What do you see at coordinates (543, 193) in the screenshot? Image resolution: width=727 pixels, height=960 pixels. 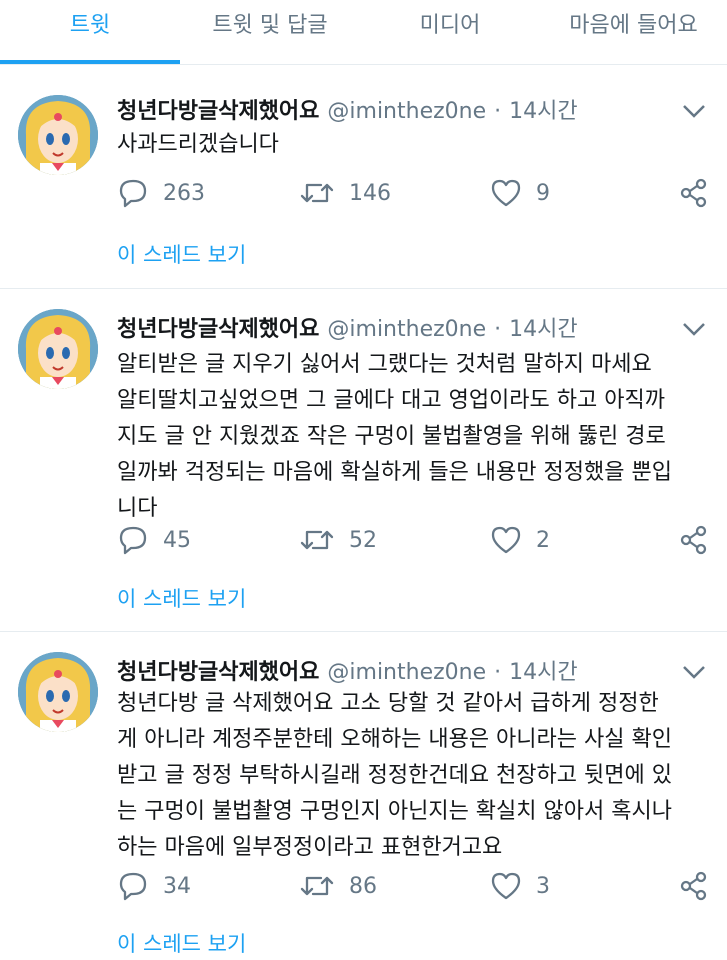 I see `like-count: 9` at bounding box center [543, 193].